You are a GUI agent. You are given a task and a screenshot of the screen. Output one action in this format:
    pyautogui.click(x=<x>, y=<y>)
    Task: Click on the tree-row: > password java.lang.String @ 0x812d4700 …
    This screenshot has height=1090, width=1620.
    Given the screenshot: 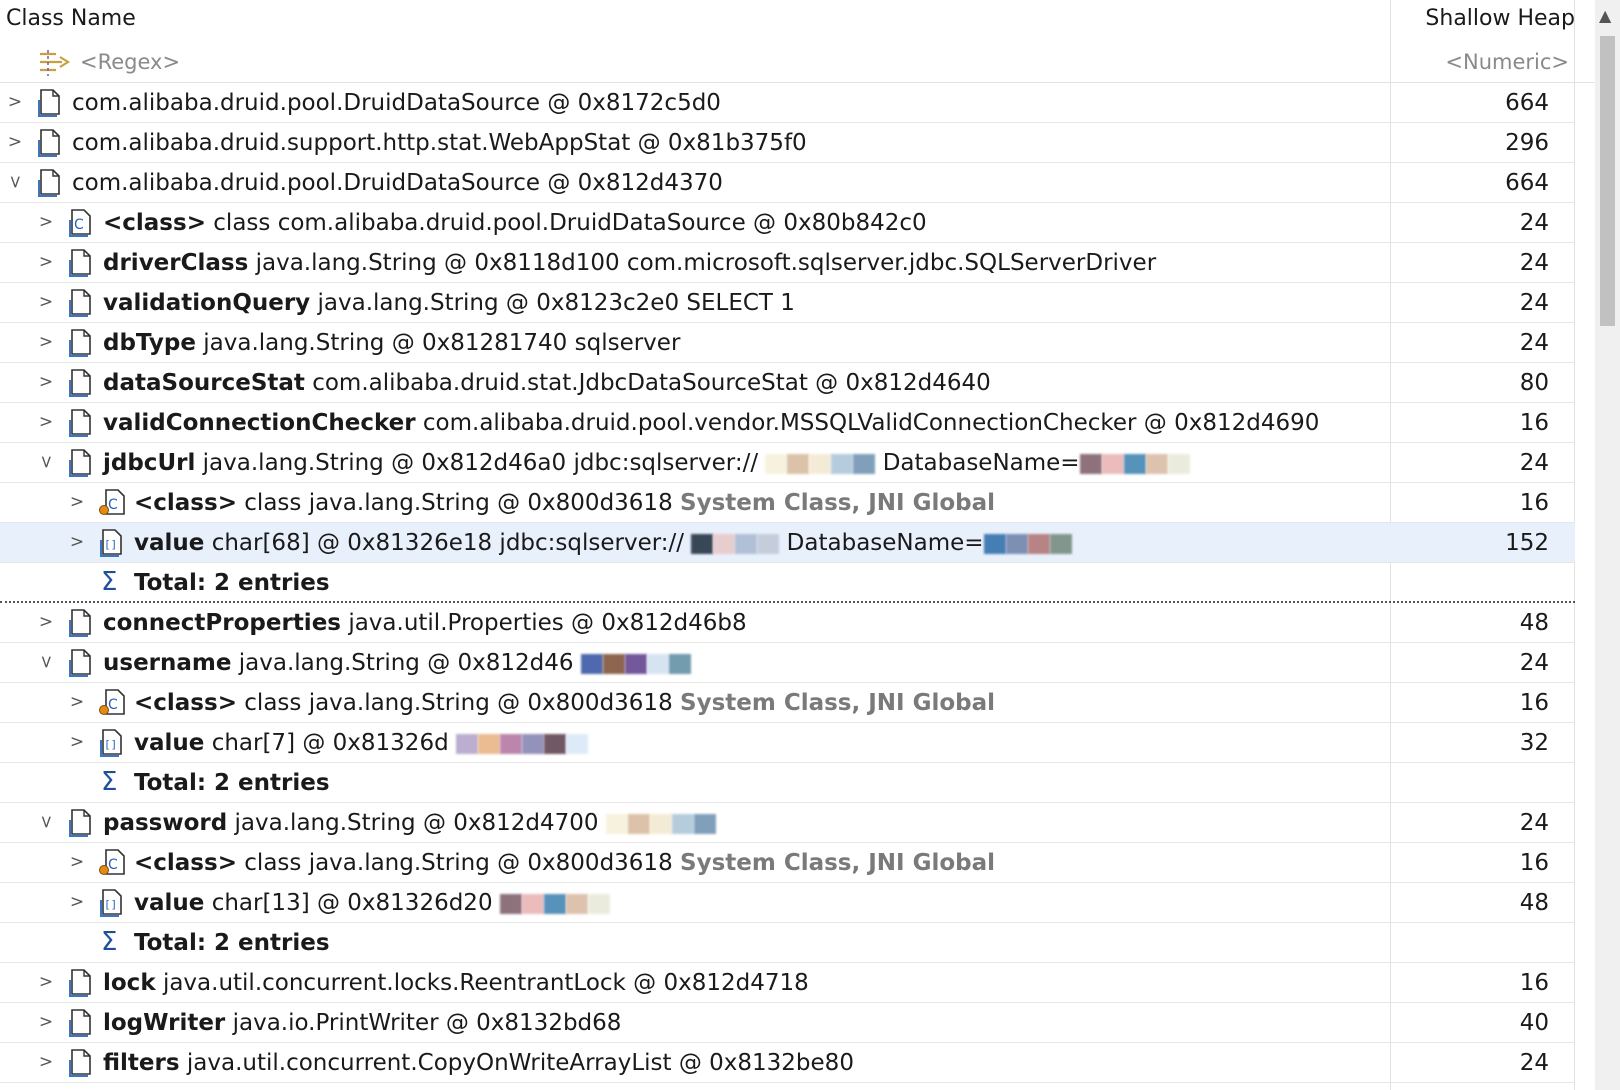 What is the action you would take?
    pyautogui.click(x=787, y=823)
    